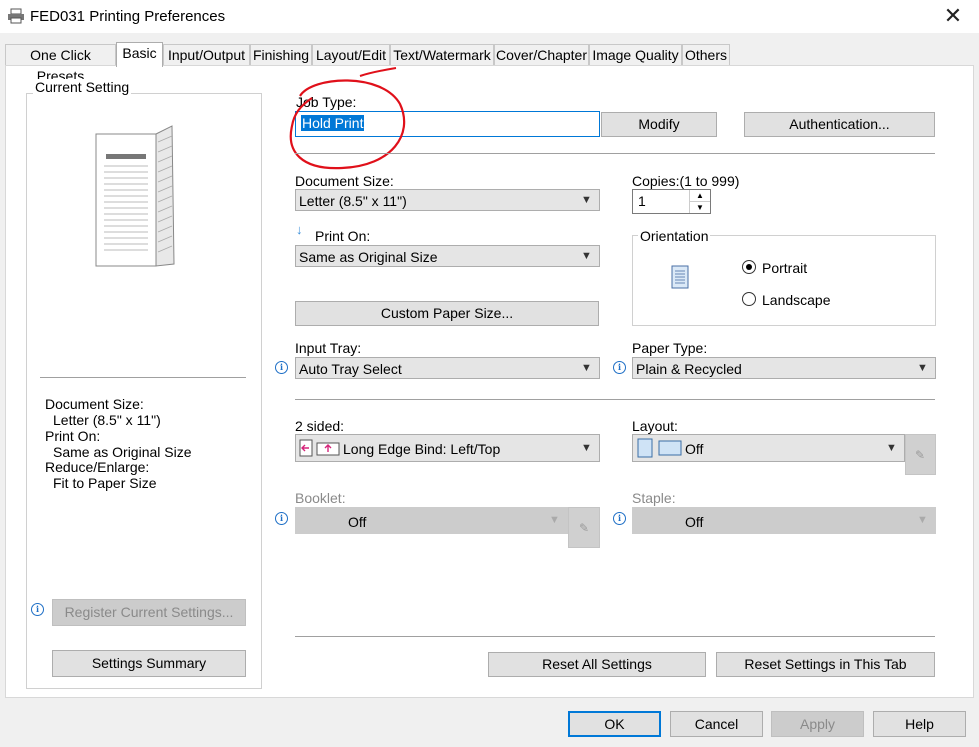 The width and height of the screenshot is (979, 747). Describe the element at coordinates (107, 420) in the screenshot. I see `summary-doc-size-value: Letter (8.5" x 11")` at that location.